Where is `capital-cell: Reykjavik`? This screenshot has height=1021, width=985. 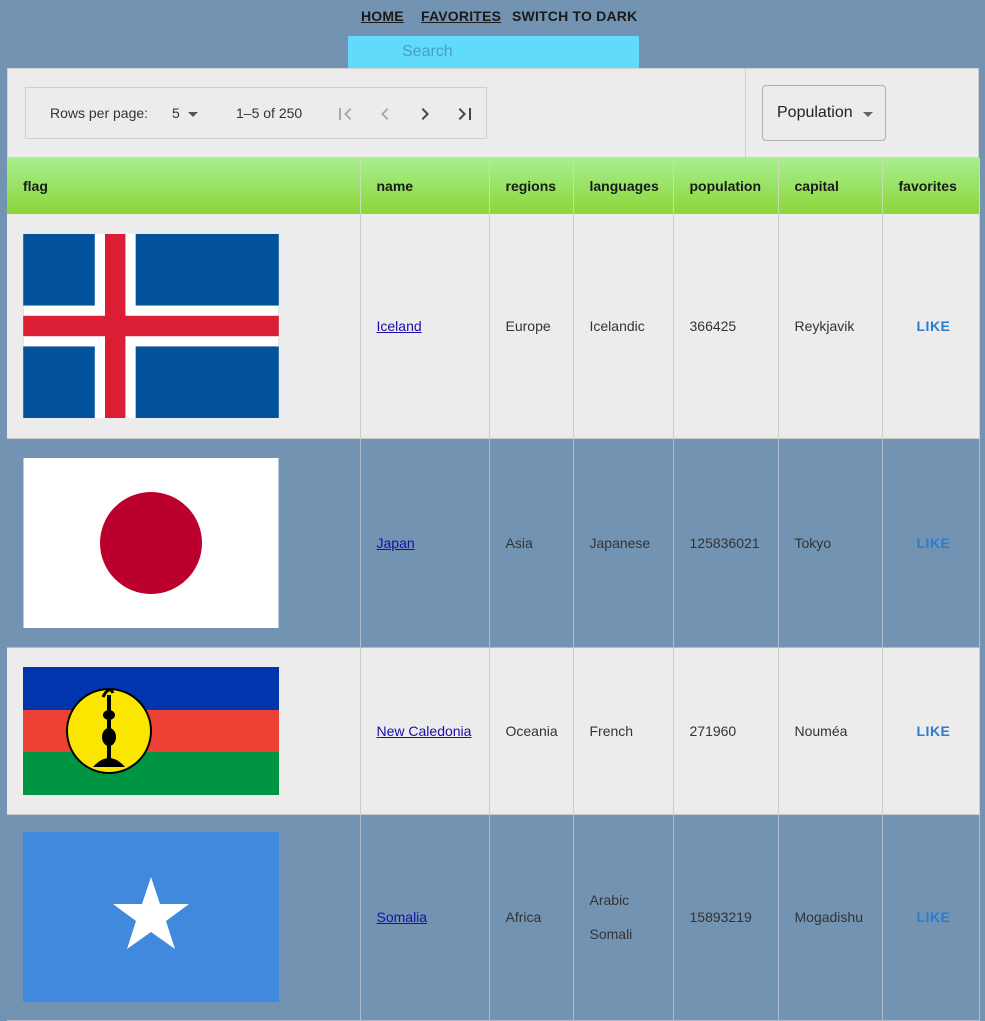 capital-cell: Reykjavik is located at coordinates (830, 326).